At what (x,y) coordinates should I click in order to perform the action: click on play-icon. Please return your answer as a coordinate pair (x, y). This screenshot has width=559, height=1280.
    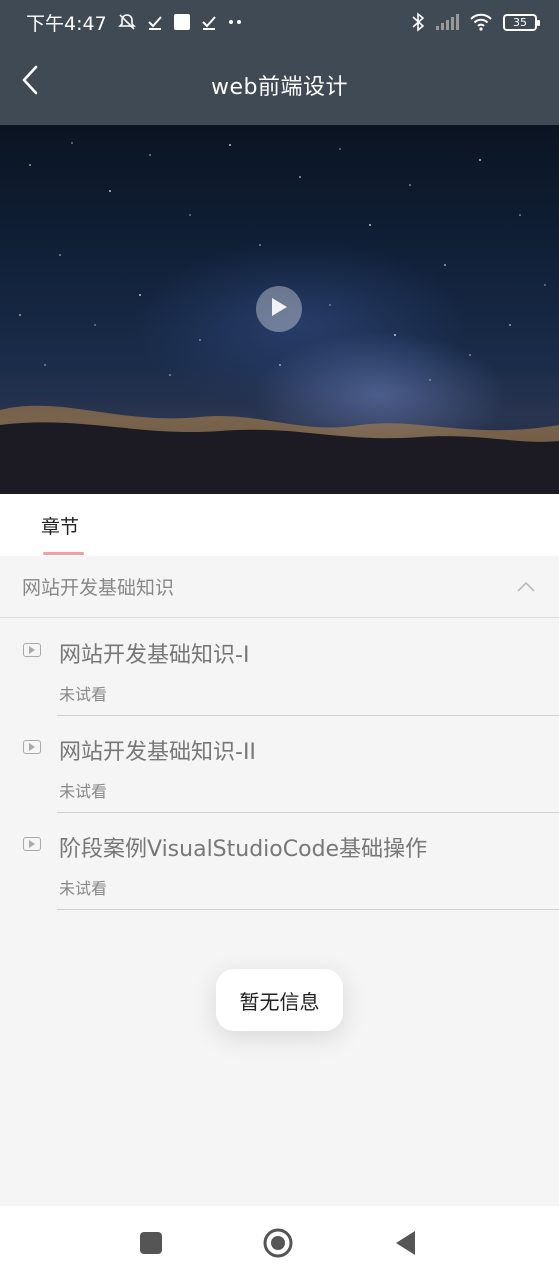
    Looking at the image, I should click on (279, 309).